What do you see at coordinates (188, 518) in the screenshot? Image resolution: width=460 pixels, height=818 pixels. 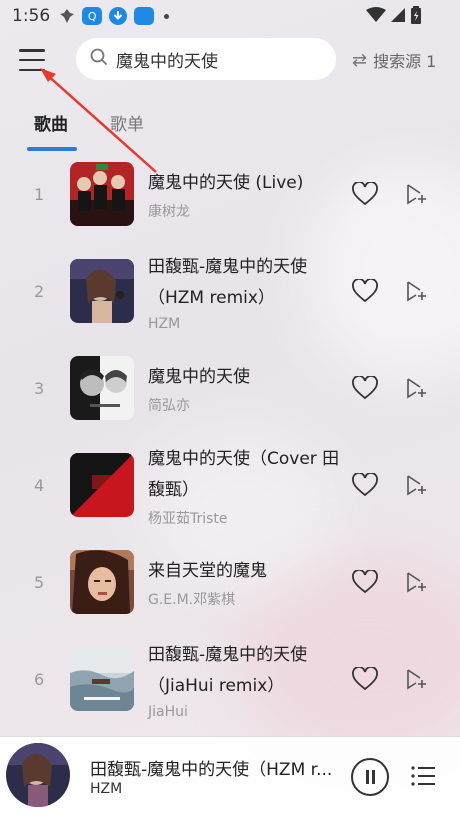 I see `song-artist: 杨亚茹Triste` at bounding box center [188, 518].